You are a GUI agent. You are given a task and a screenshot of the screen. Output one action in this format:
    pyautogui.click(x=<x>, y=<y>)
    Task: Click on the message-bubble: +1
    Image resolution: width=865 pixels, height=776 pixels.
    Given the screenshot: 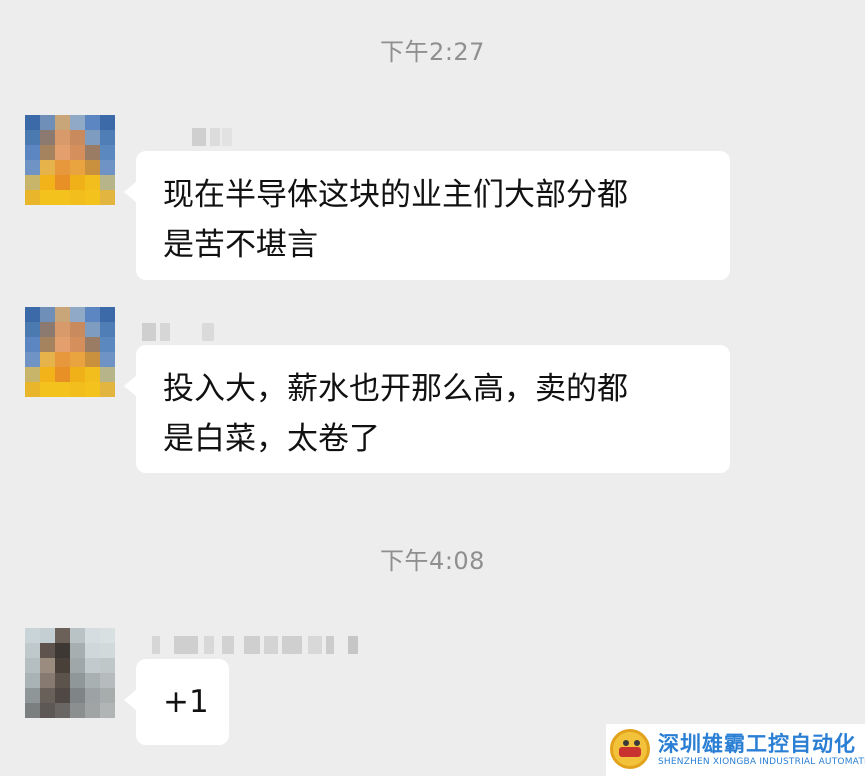 What is the action you would take?
    pyautogui.click(x=176, y=702)
    